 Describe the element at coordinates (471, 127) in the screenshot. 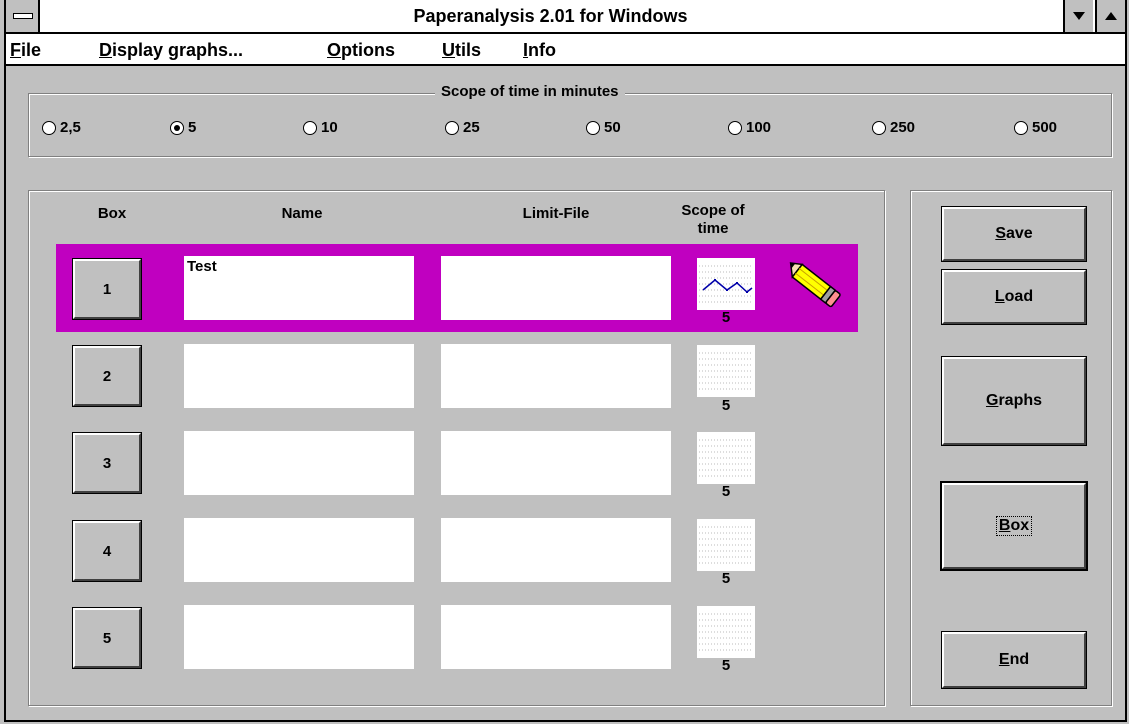

I see `radio-label: 25` at that location.